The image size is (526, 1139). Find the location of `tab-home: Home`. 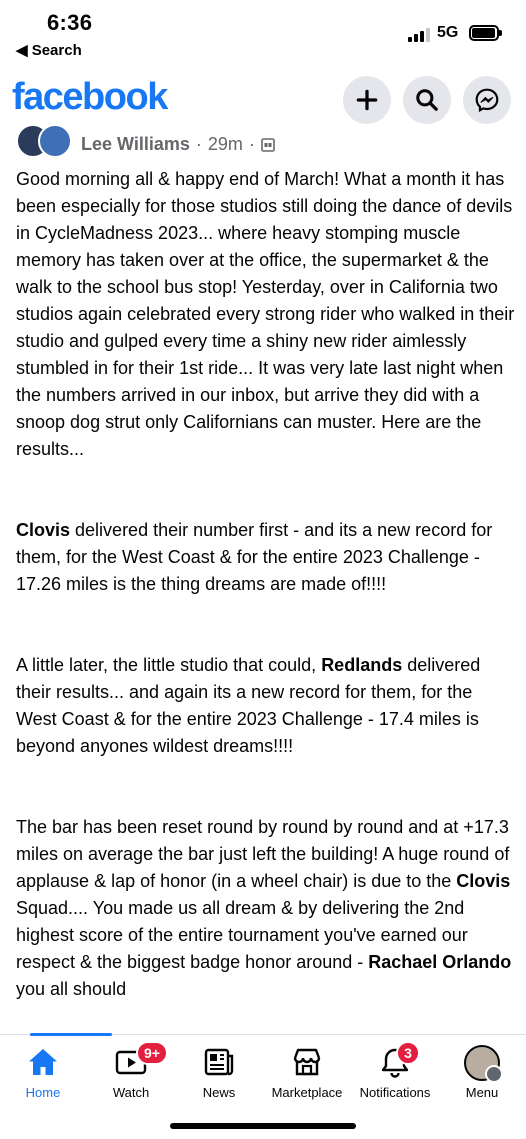

tab-home: Home is located at coordinates (44, 1080).